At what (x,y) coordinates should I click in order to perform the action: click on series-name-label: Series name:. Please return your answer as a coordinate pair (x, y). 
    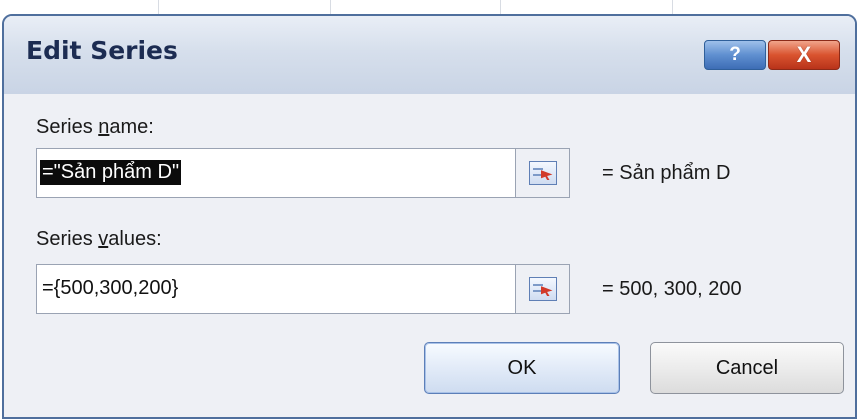
    Looking at the image, I should click on (95, 127).